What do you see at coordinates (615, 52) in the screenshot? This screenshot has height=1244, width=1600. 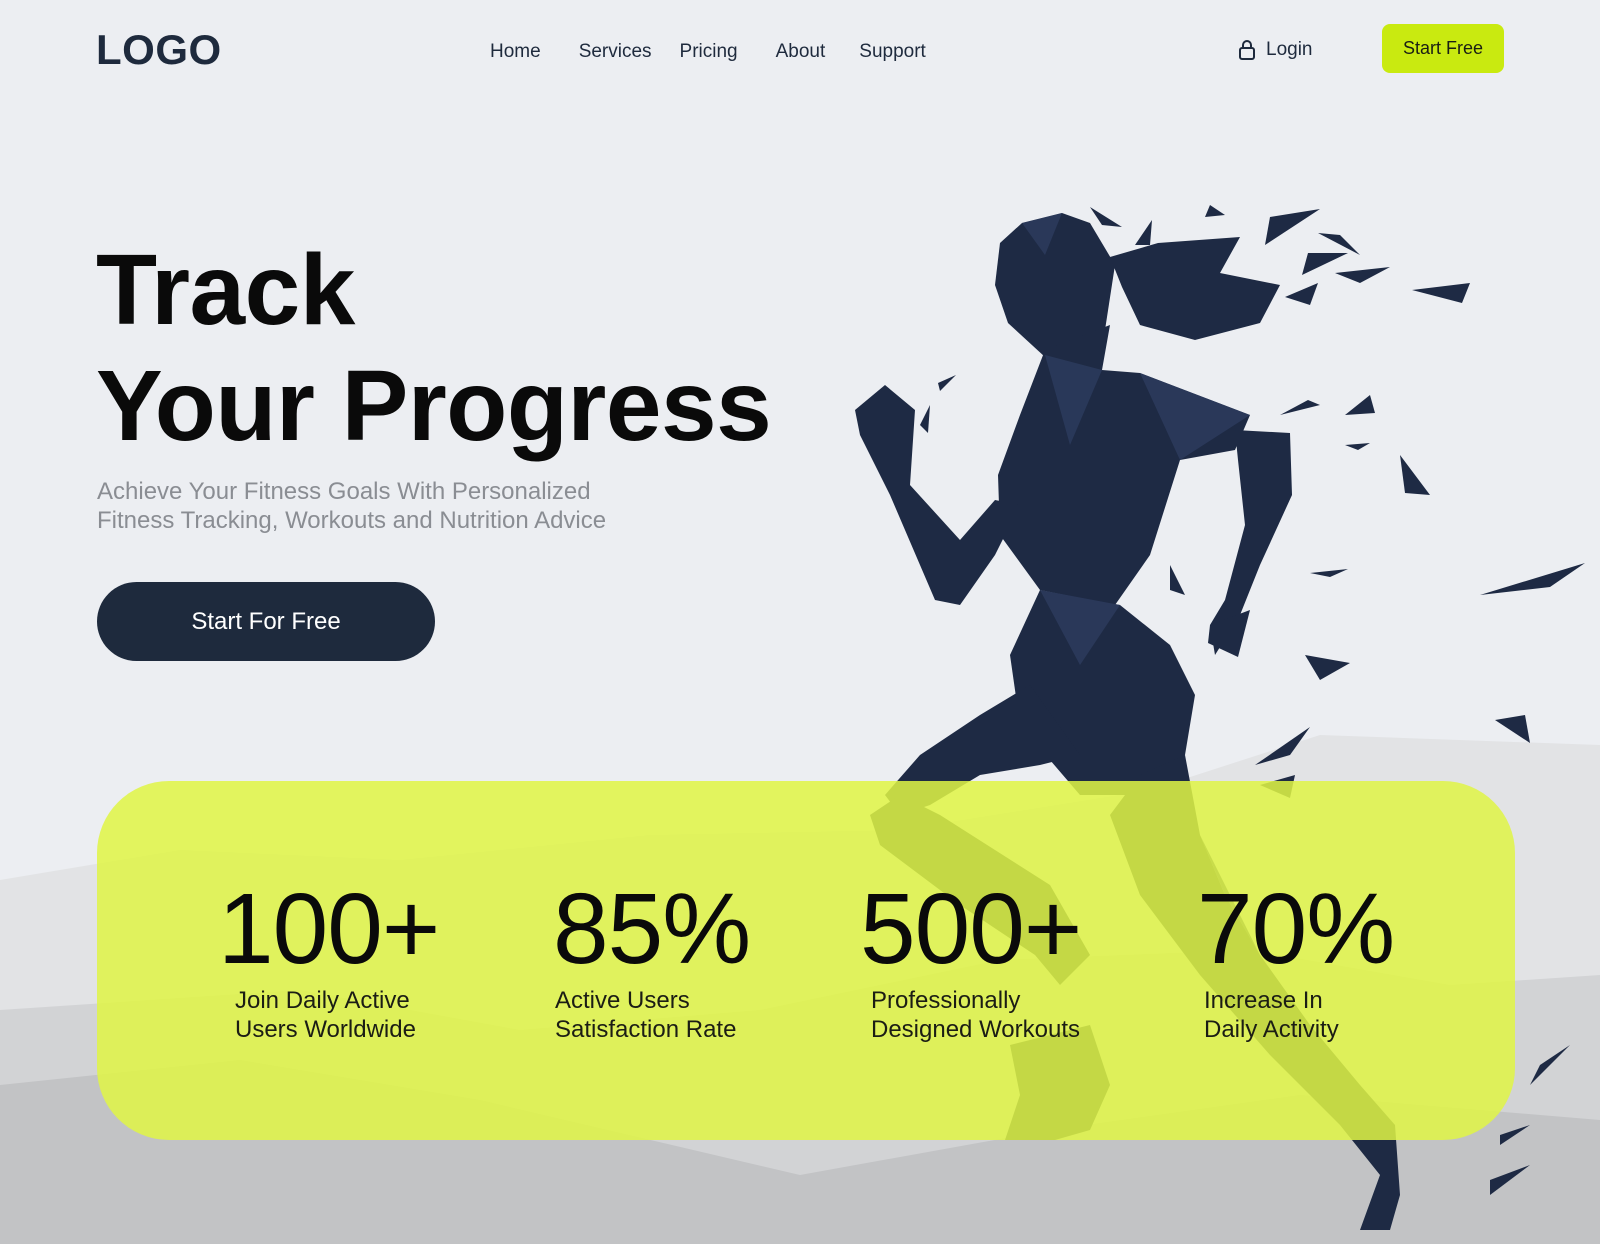 I see `nav-link-services: Services` at bounding box center [615, 52].